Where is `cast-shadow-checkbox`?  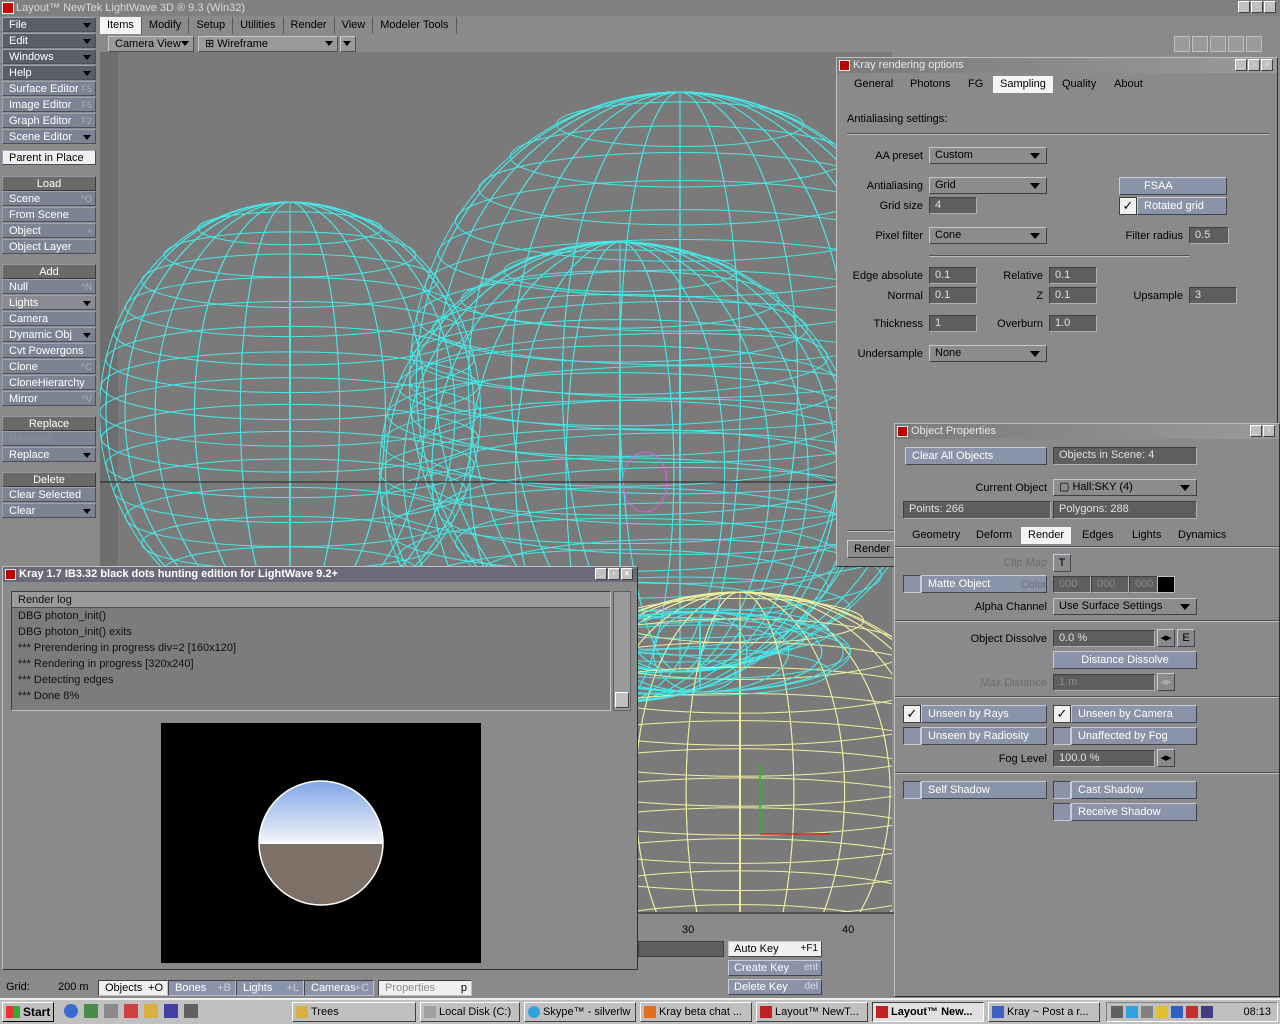 cast-shadow-checkbox is located at coordinates (1062, 790).